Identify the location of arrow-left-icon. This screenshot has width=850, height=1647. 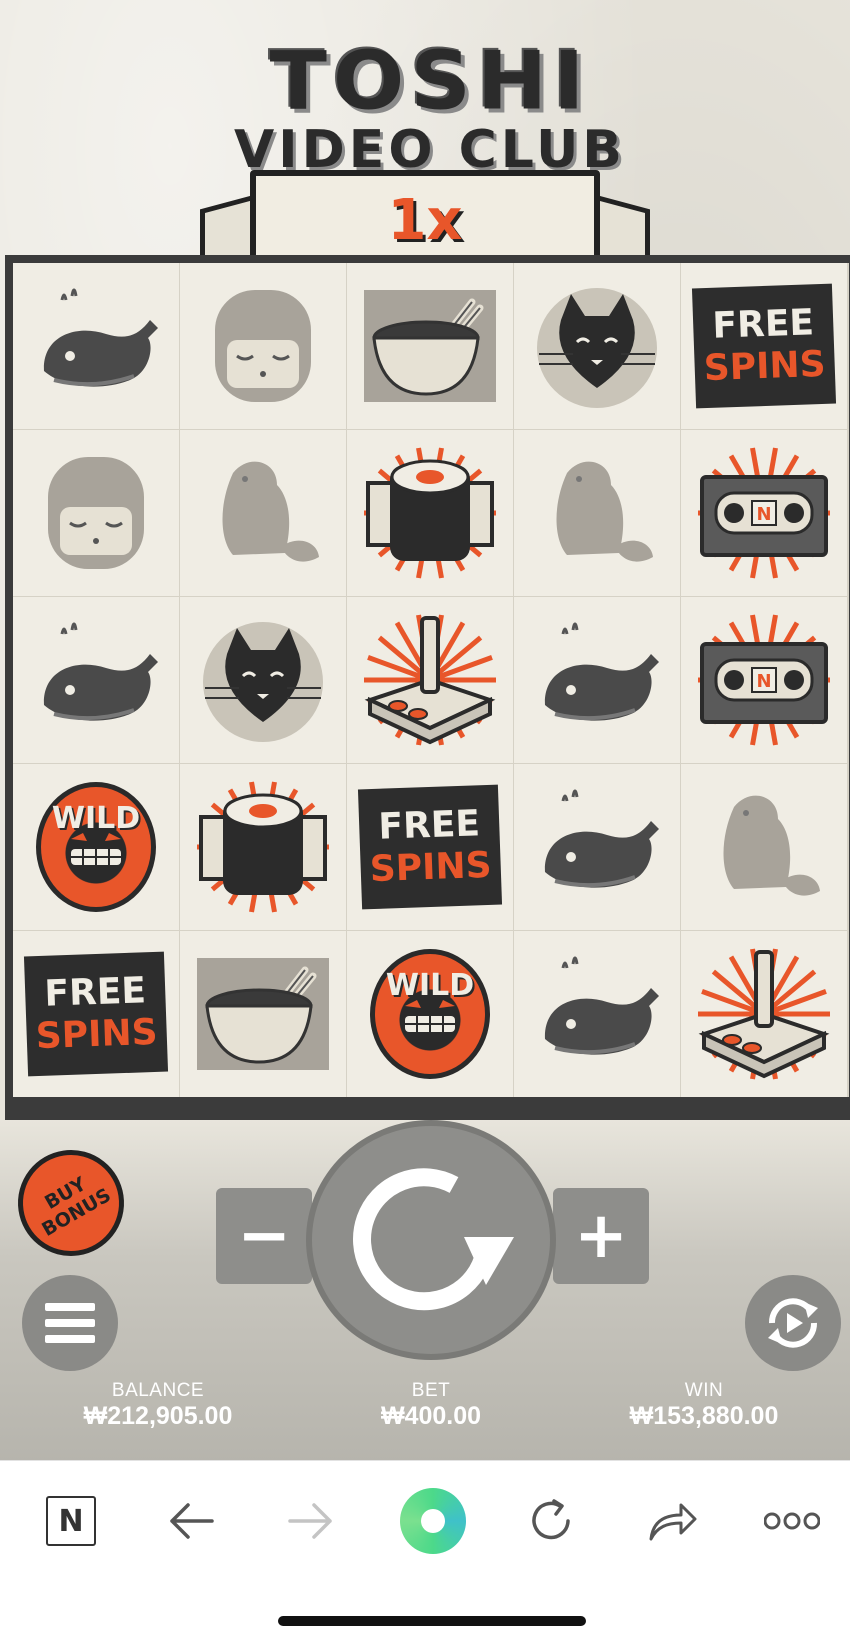
(192, 1521).